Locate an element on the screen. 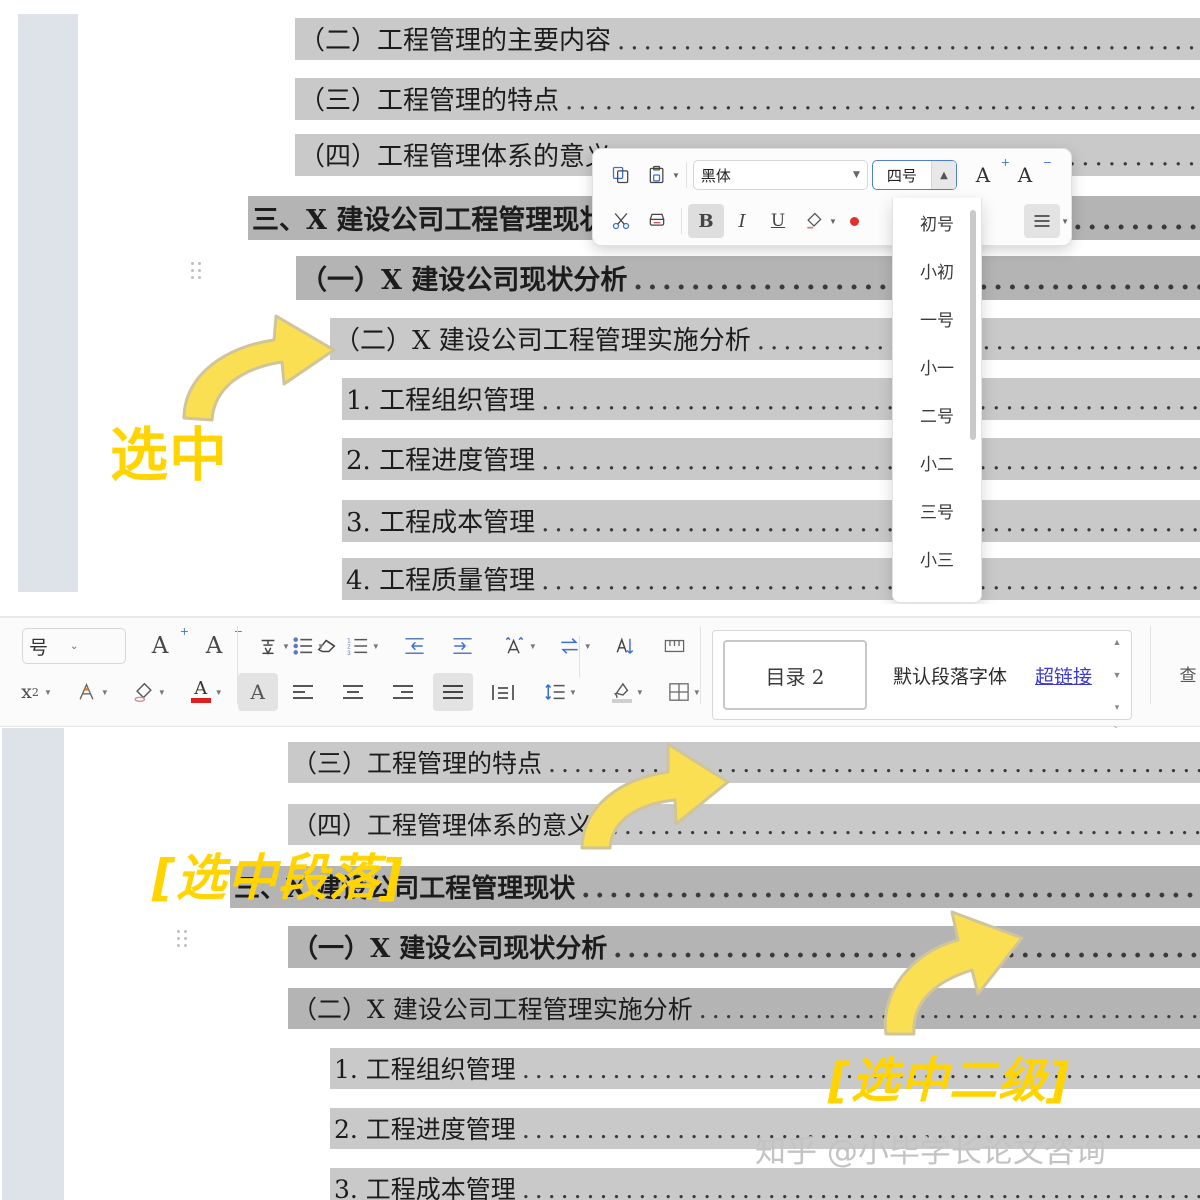 The image size is (1200, 1200). format-painter-icon is located at coordinates (657, 221).